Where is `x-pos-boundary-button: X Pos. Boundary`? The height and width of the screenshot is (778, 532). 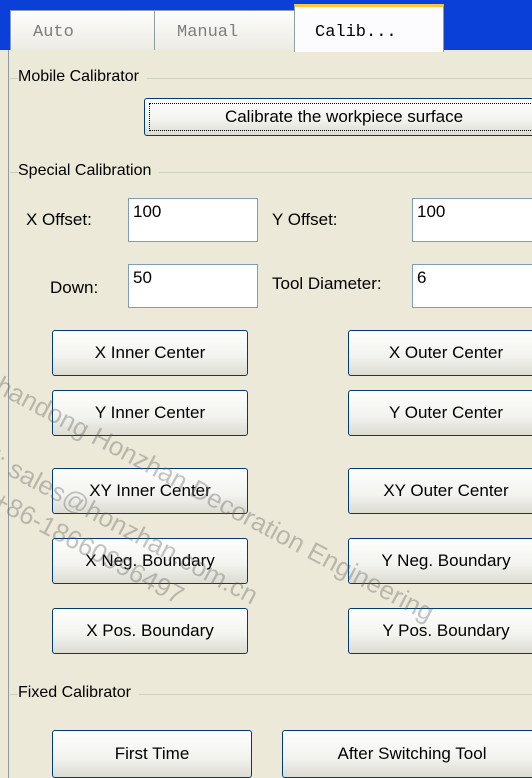 x-pos-boundary-button: X Pos. Boundary is located at coordinates (150, 631).